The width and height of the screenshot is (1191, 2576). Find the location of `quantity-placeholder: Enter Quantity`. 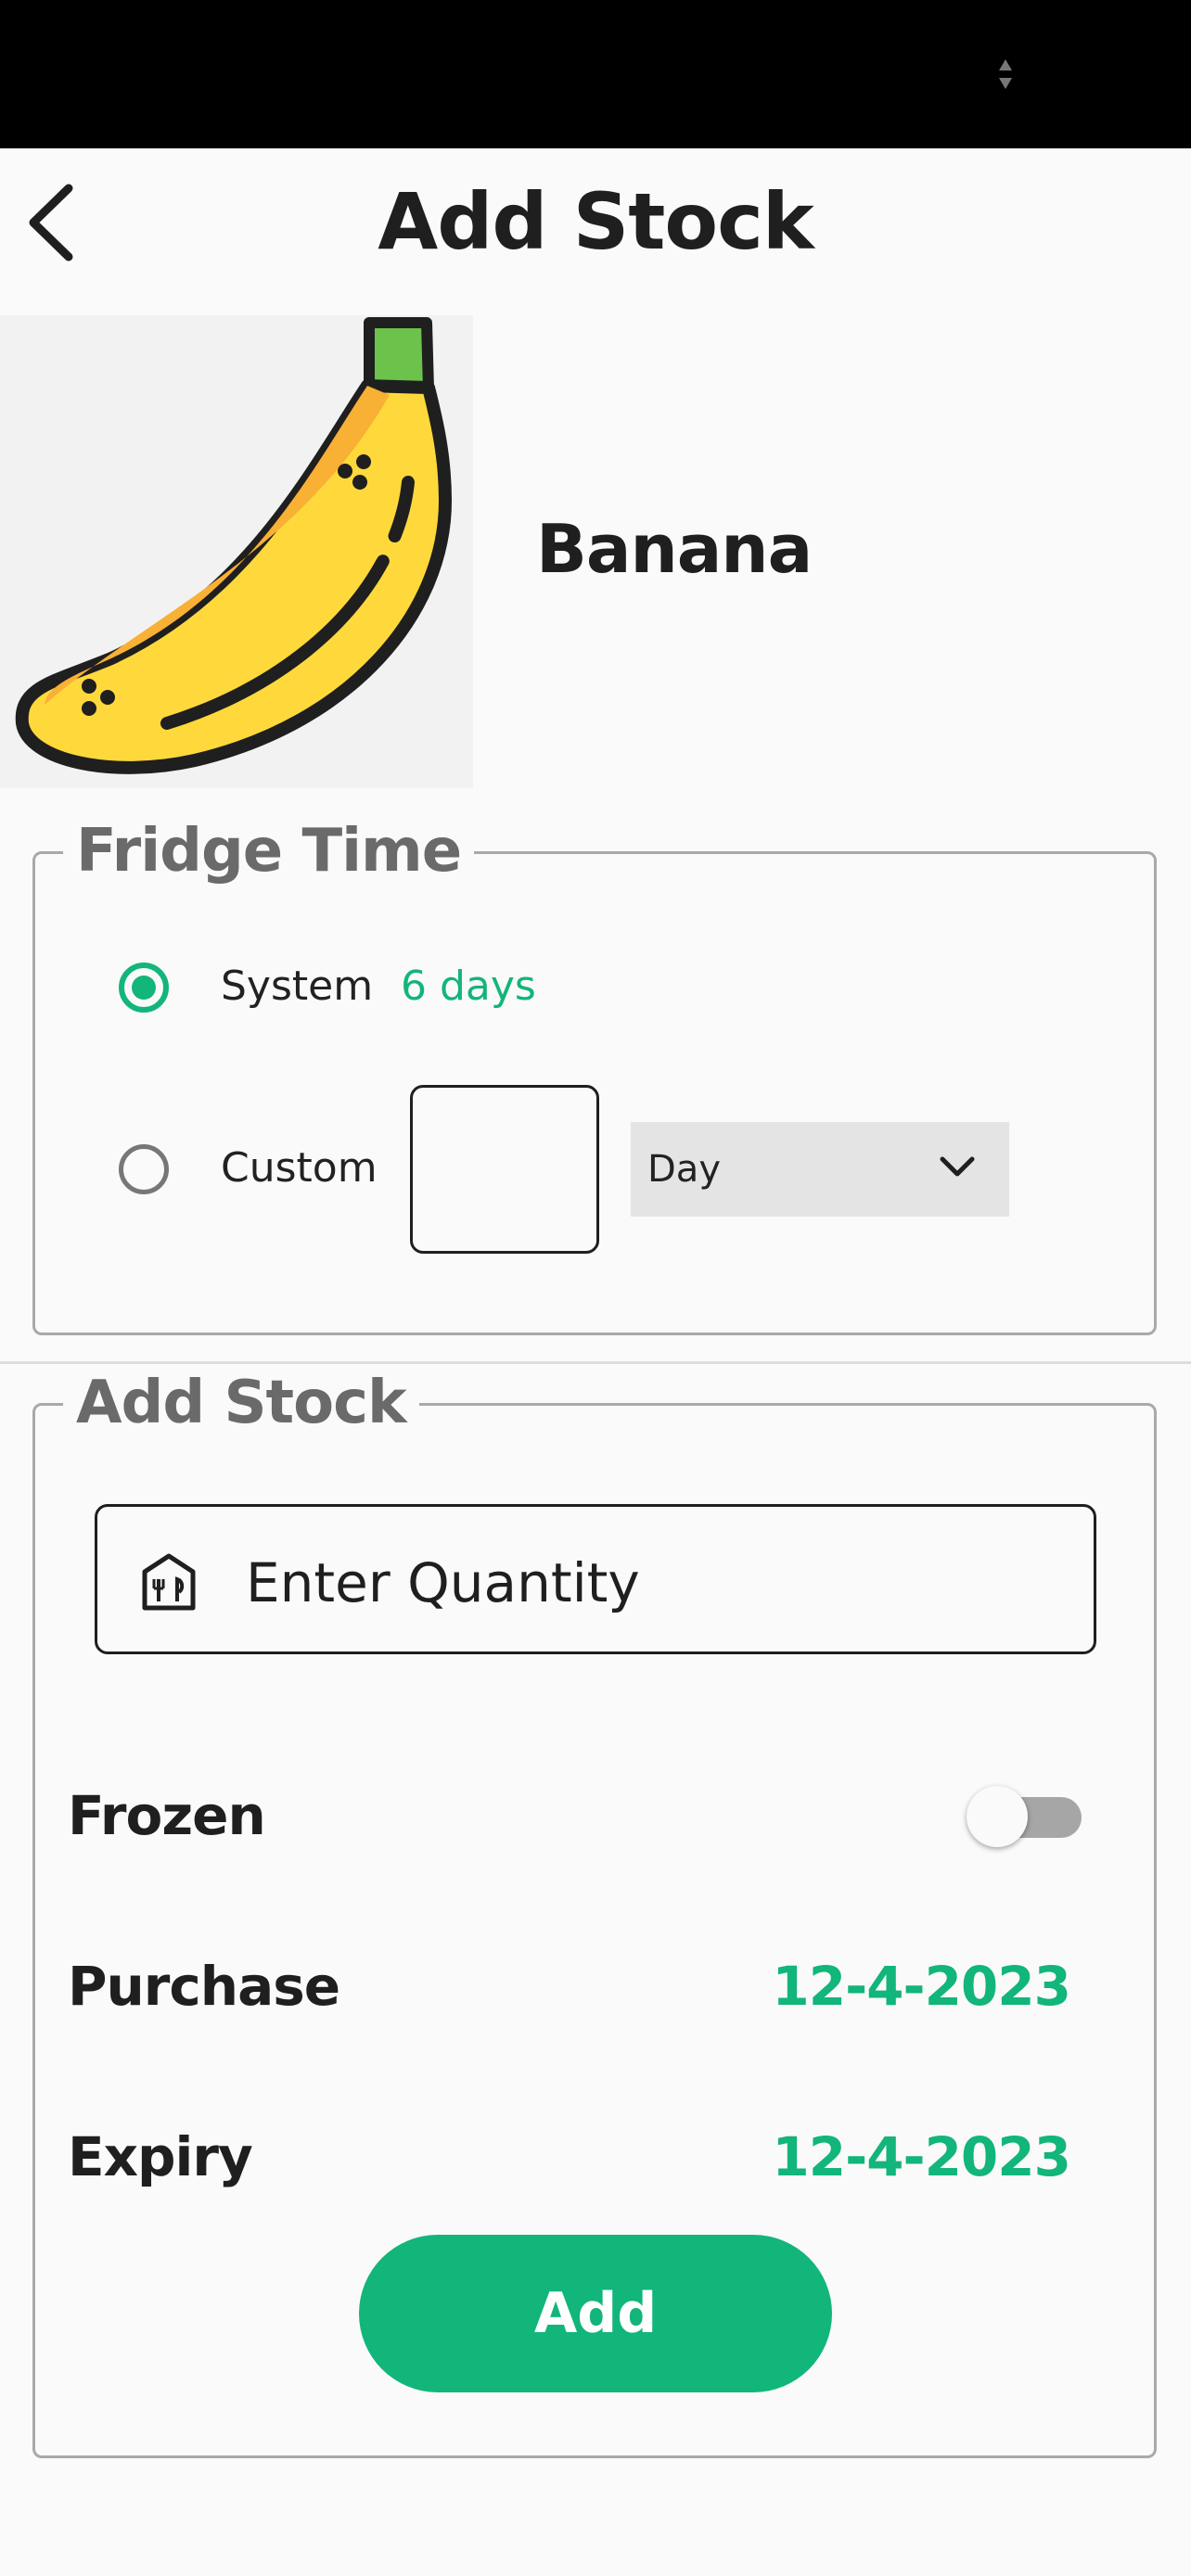

quantity-placeholder: Enter Quantity is located at coordinates (443, 1582).